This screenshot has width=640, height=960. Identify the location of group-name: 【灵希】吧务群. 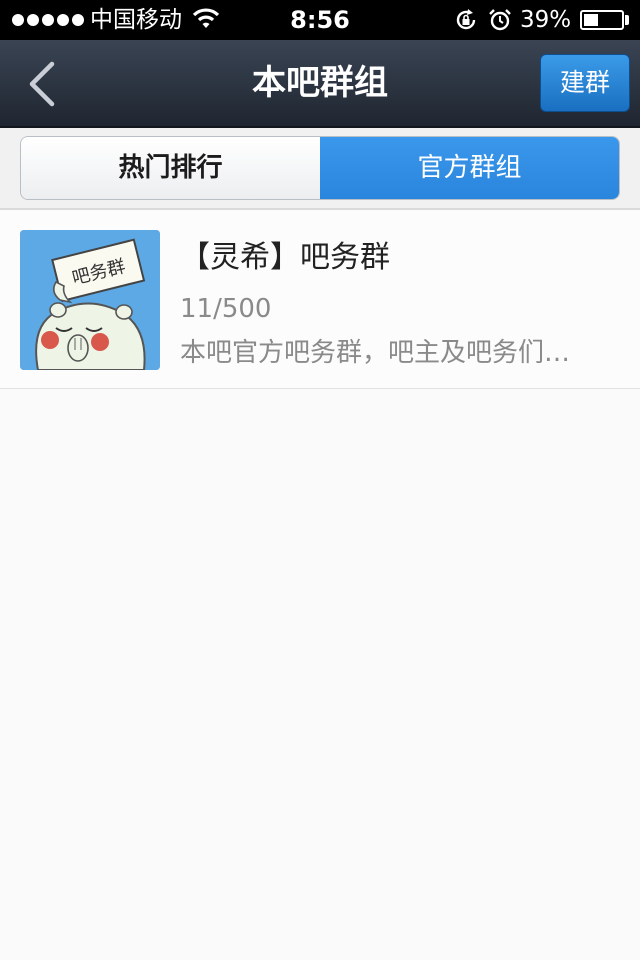
(285, 257).